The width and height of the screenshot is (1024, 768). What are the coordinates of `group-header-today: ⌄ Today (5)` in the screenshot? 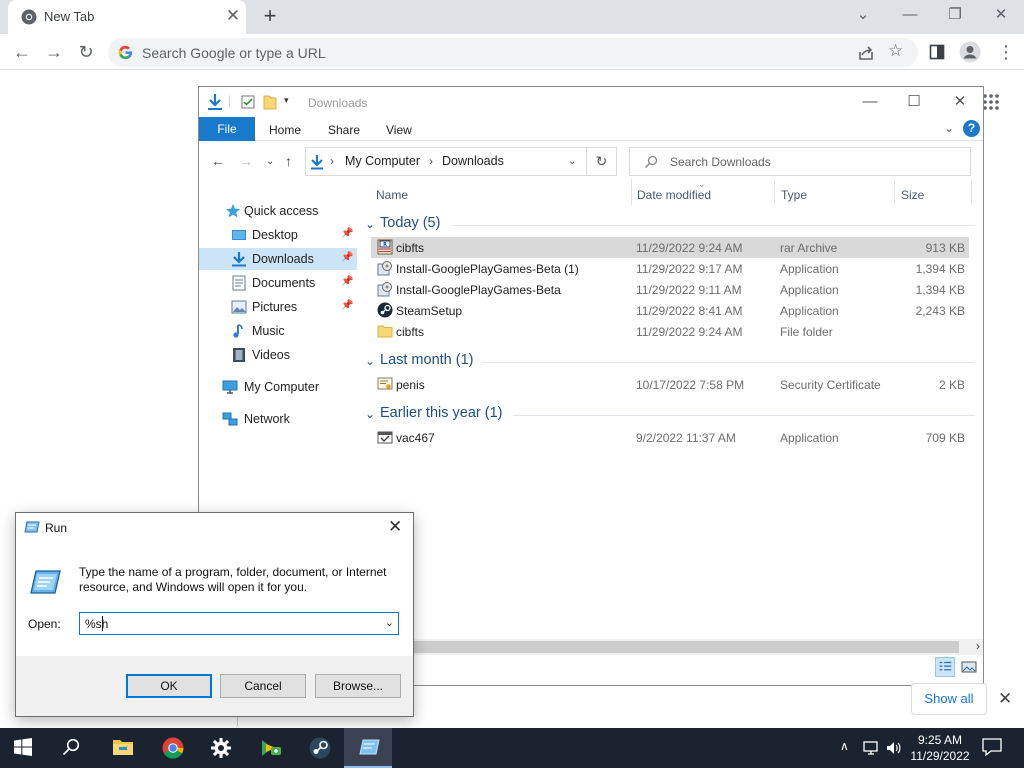 It's located at (670, 225).